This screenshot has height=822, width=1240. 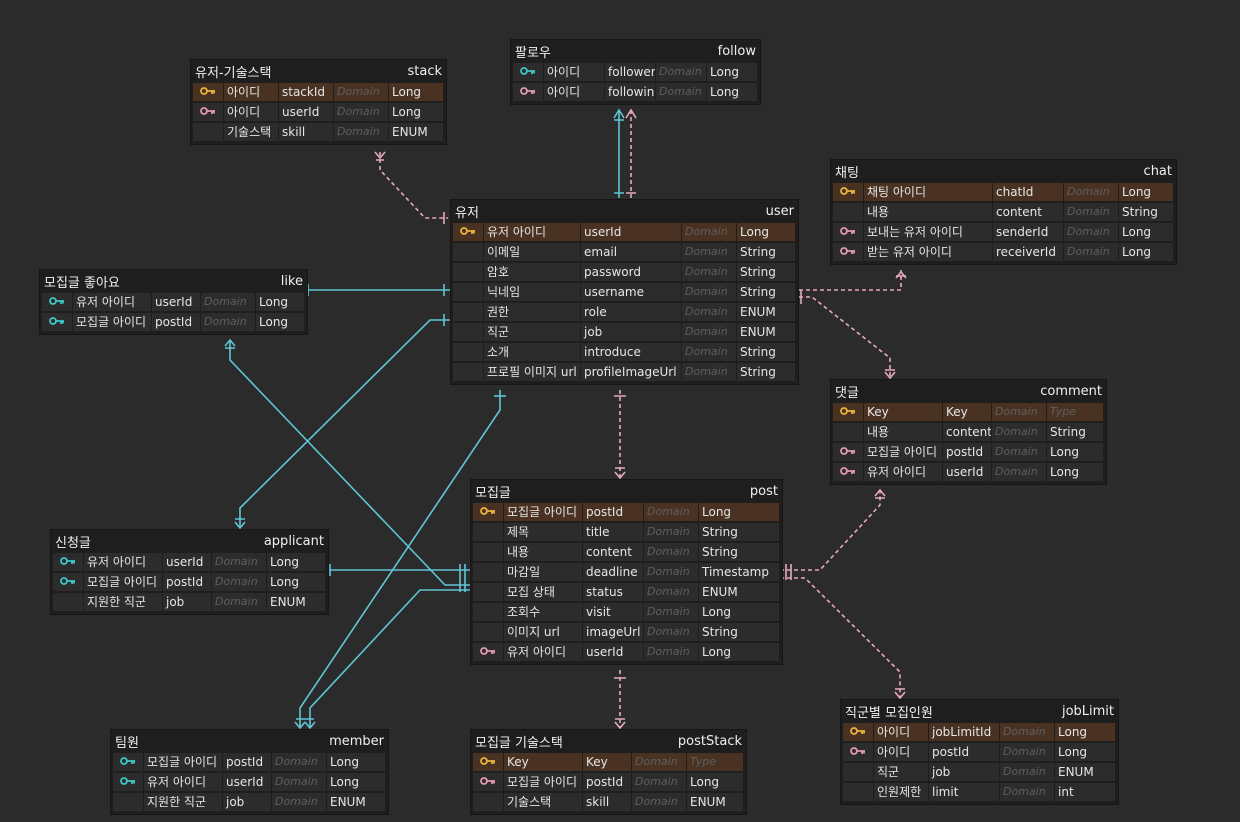 What do you see at coordinates (389, 658) in the screenshot?
I see `relation-post-member` at bounding box center [389, 658].